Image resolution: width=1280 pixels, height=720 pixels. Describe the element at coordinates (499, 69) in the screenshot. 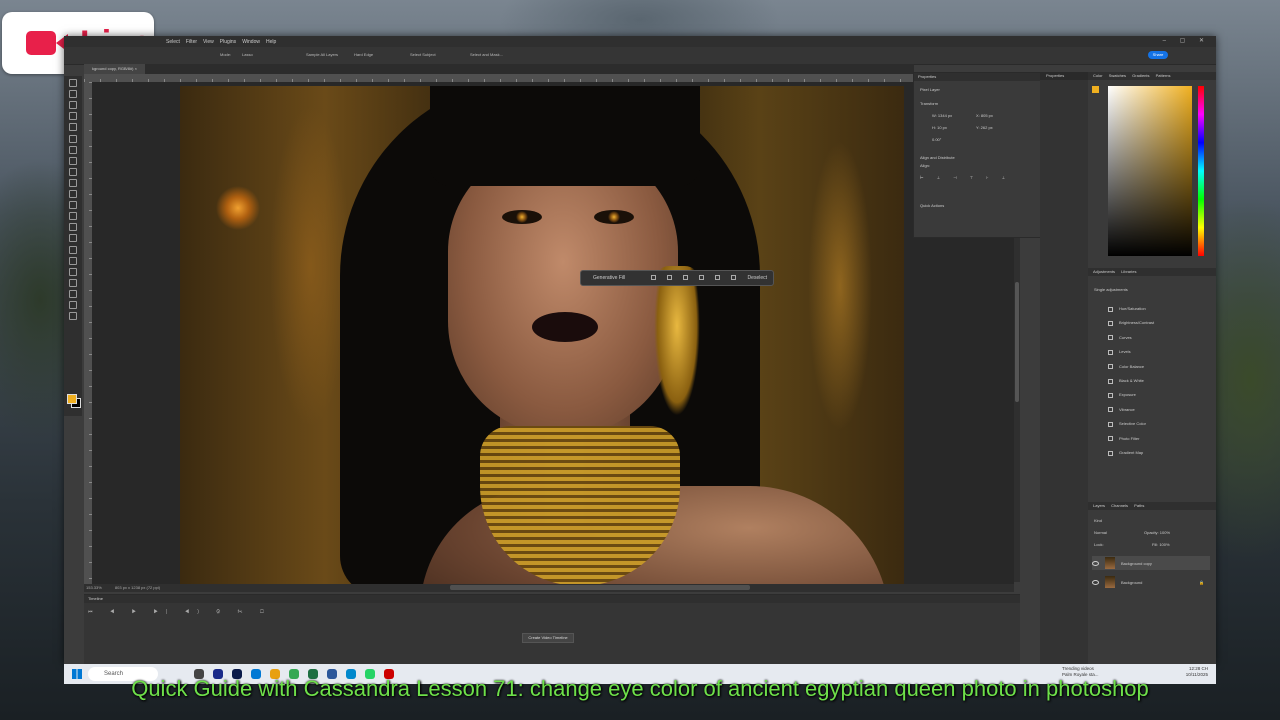

I see `document-tabbar: kground copy, RGB/8#) ×` at that location.